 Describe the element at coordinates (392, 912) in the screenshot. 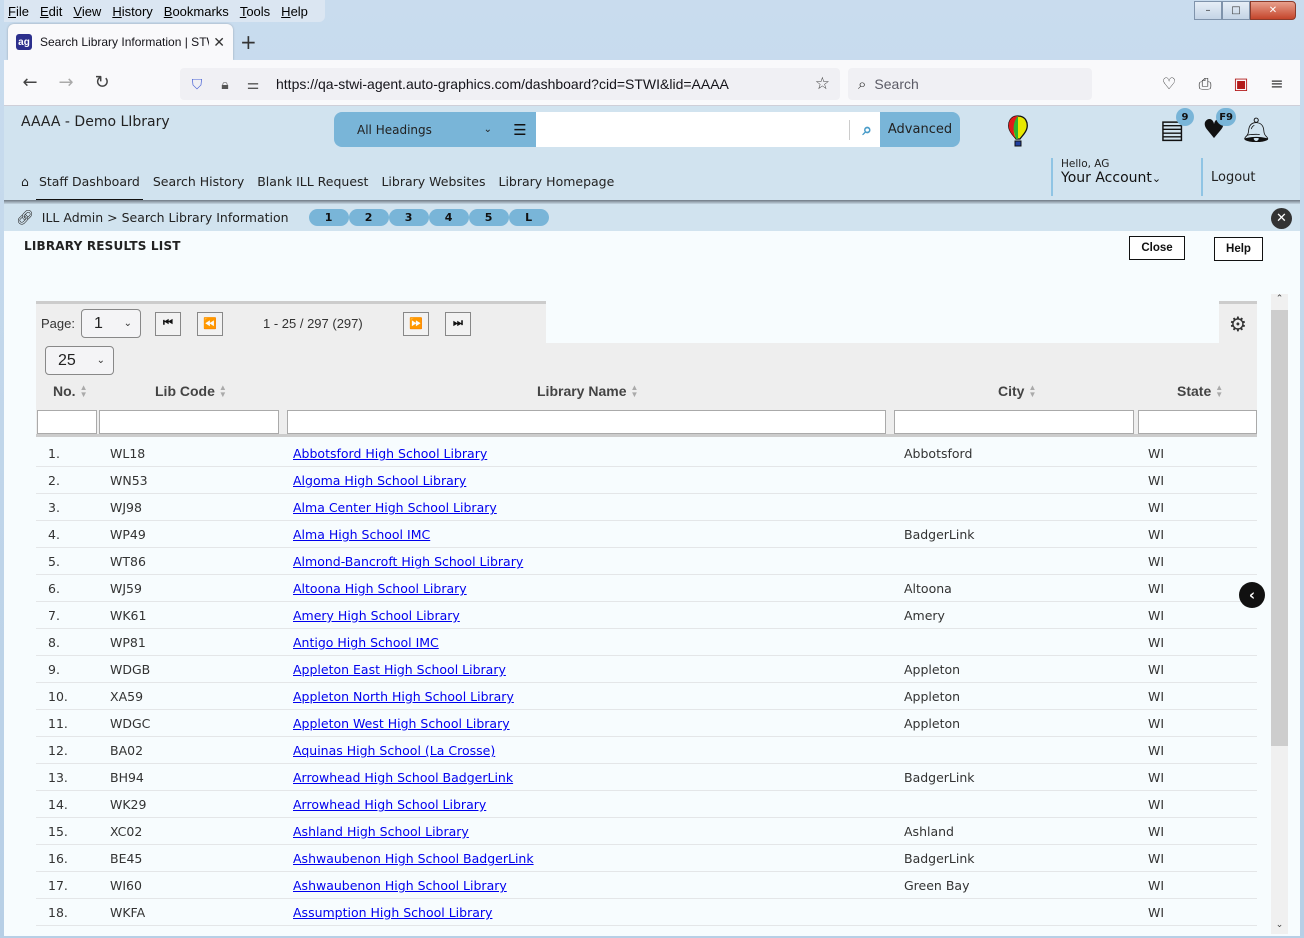

I see `library-name-link: Assumption High School Library` at that location.